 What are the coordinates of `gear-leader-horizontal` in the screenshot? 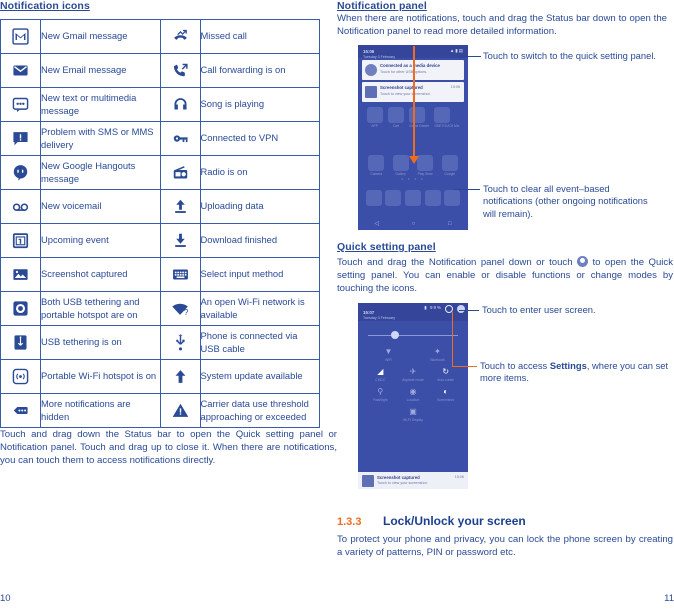 It's located at (464, 366).